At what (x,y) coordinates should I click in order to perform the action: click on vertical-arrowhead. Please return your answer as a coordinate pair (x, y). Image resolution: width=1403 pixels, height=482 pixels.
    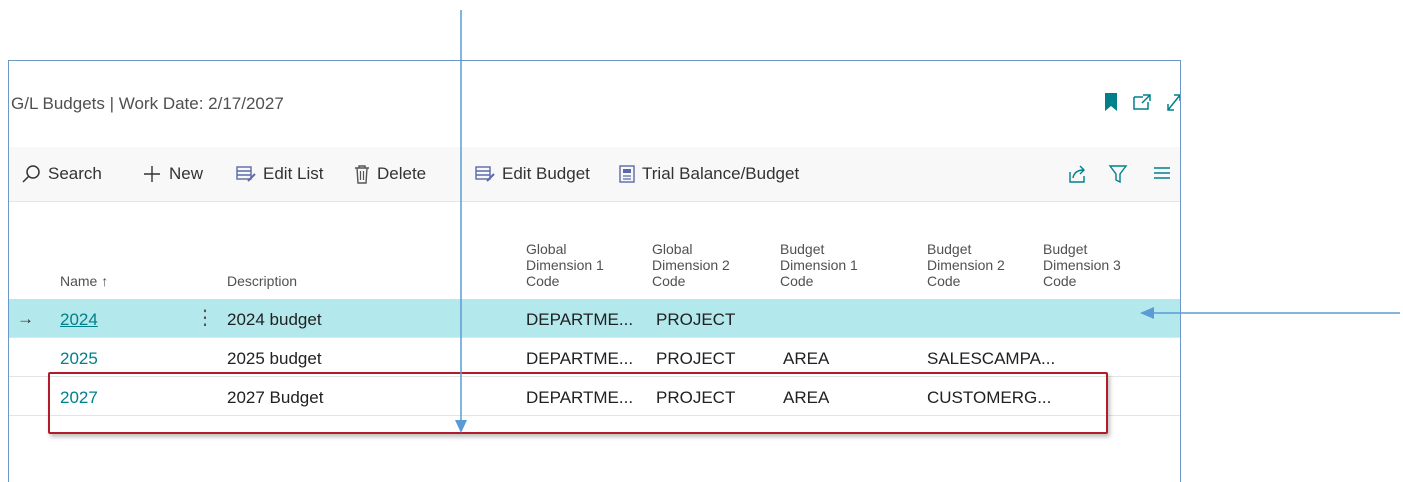
    Looking at the image, I should click on (461, 426).